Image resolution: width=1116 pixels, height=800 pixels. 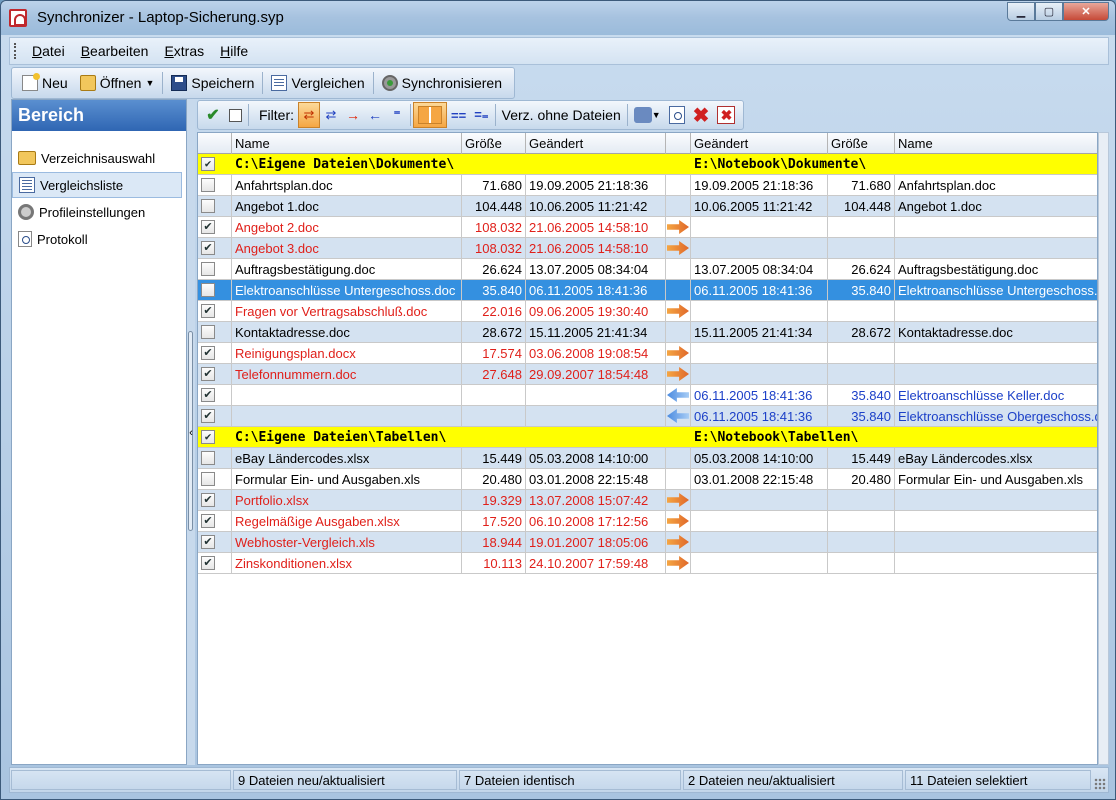 I want to click on left-file-size: 108.032, so click(x=494, y=248).